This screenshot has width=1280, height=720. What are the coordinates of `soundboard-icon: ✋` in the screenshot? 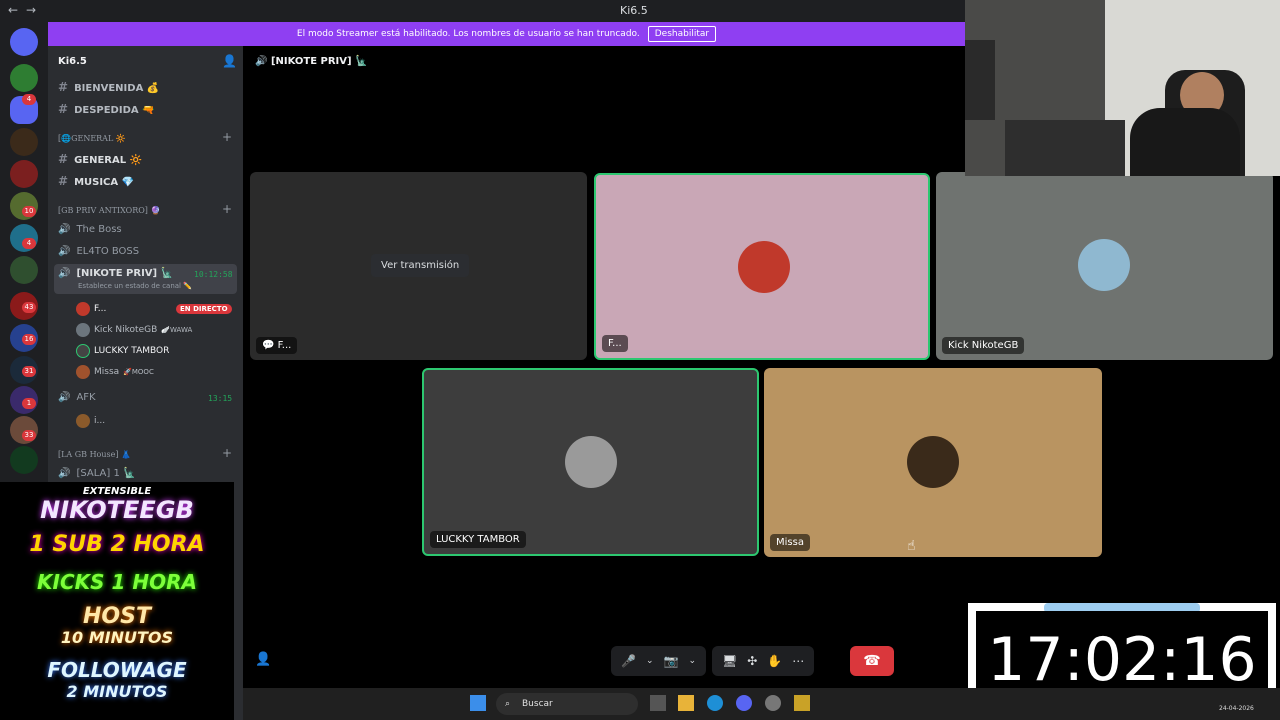 It's located at (774, 661).